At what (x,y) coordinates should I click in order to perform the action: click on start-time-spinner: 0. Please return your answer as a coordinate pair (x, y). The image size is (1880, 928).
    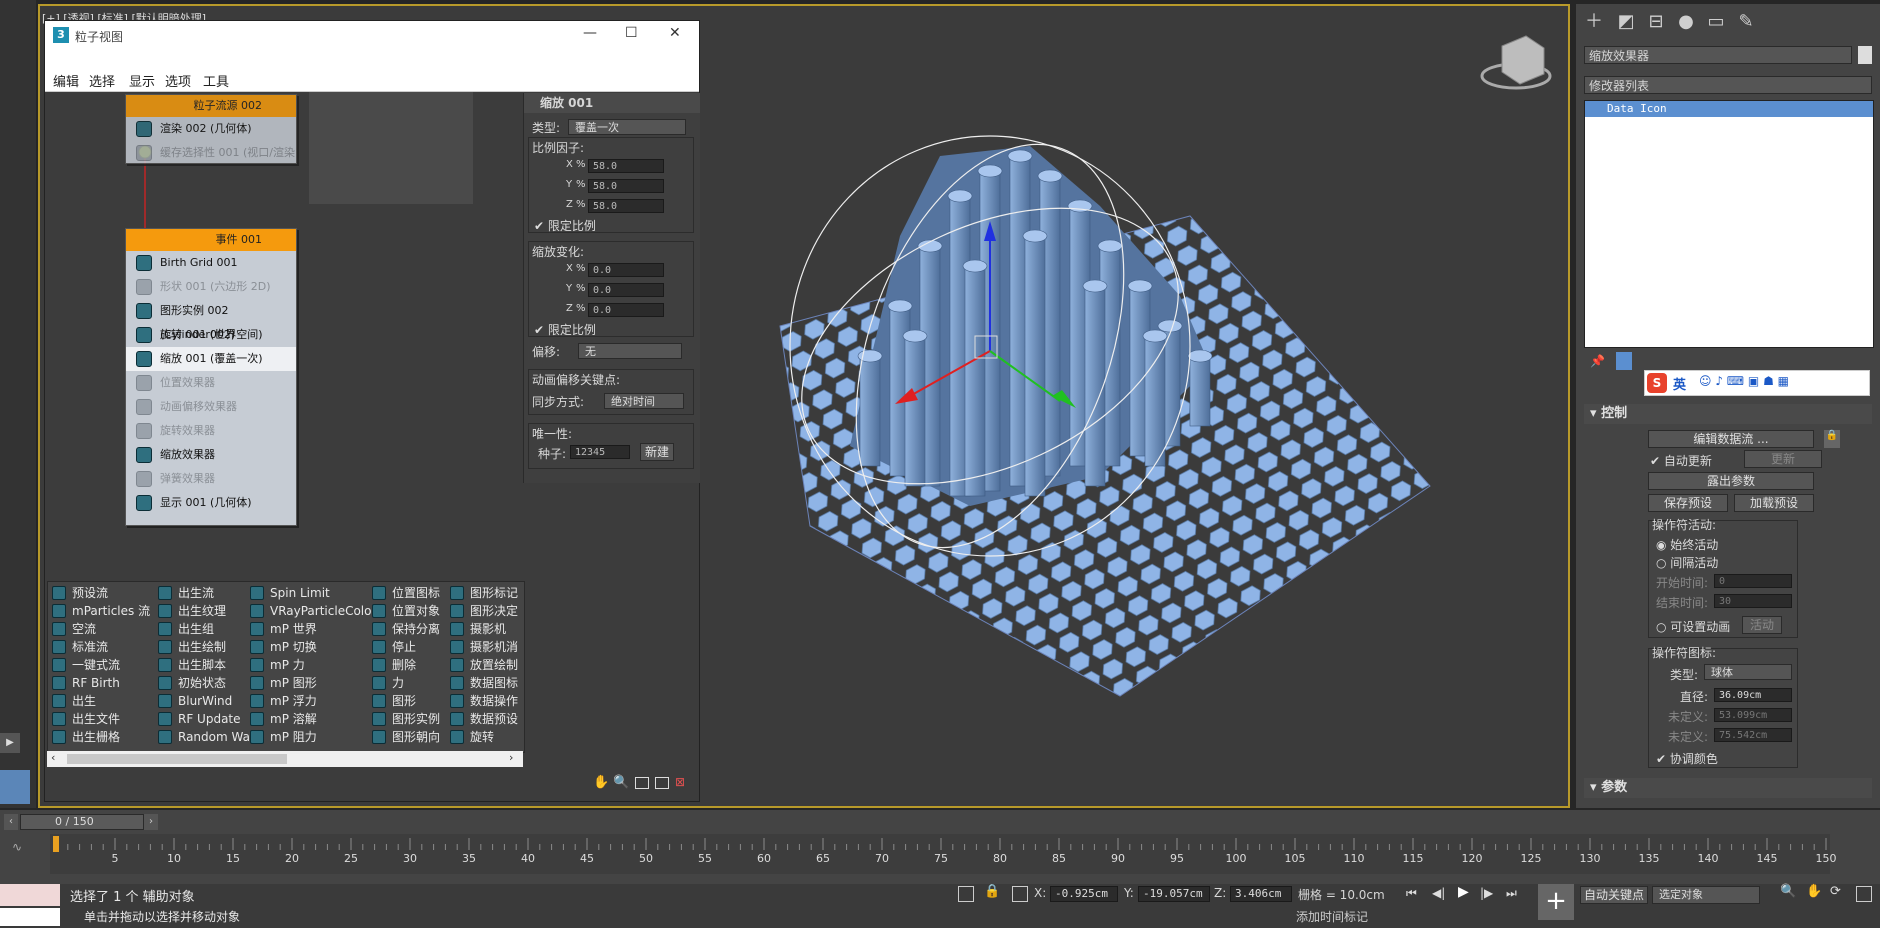
    Looking at the image, I should click on (1753, 581).